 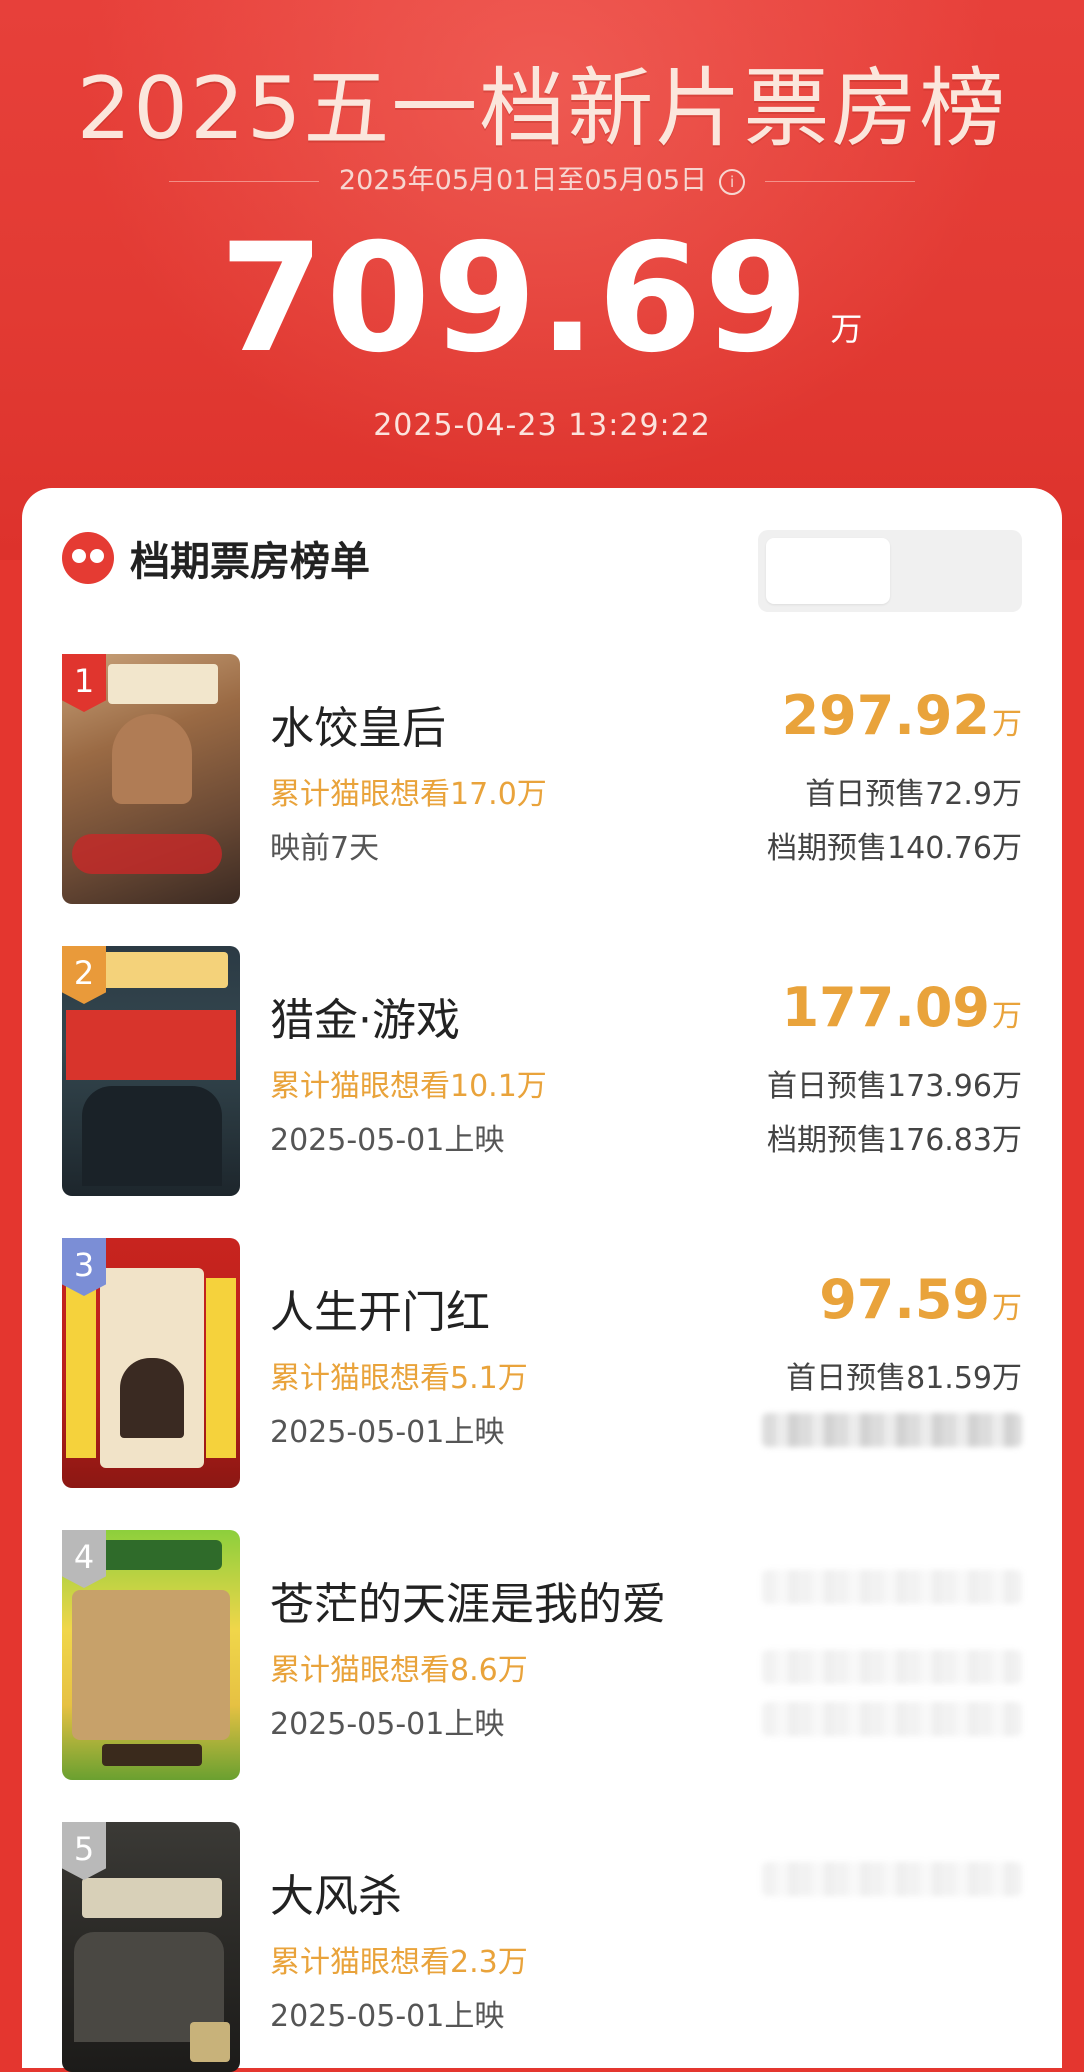 What do you see at coordinates (515, 299) in the screenshot?
I see `total-value: 709.69` at bounding box center [515, 299].